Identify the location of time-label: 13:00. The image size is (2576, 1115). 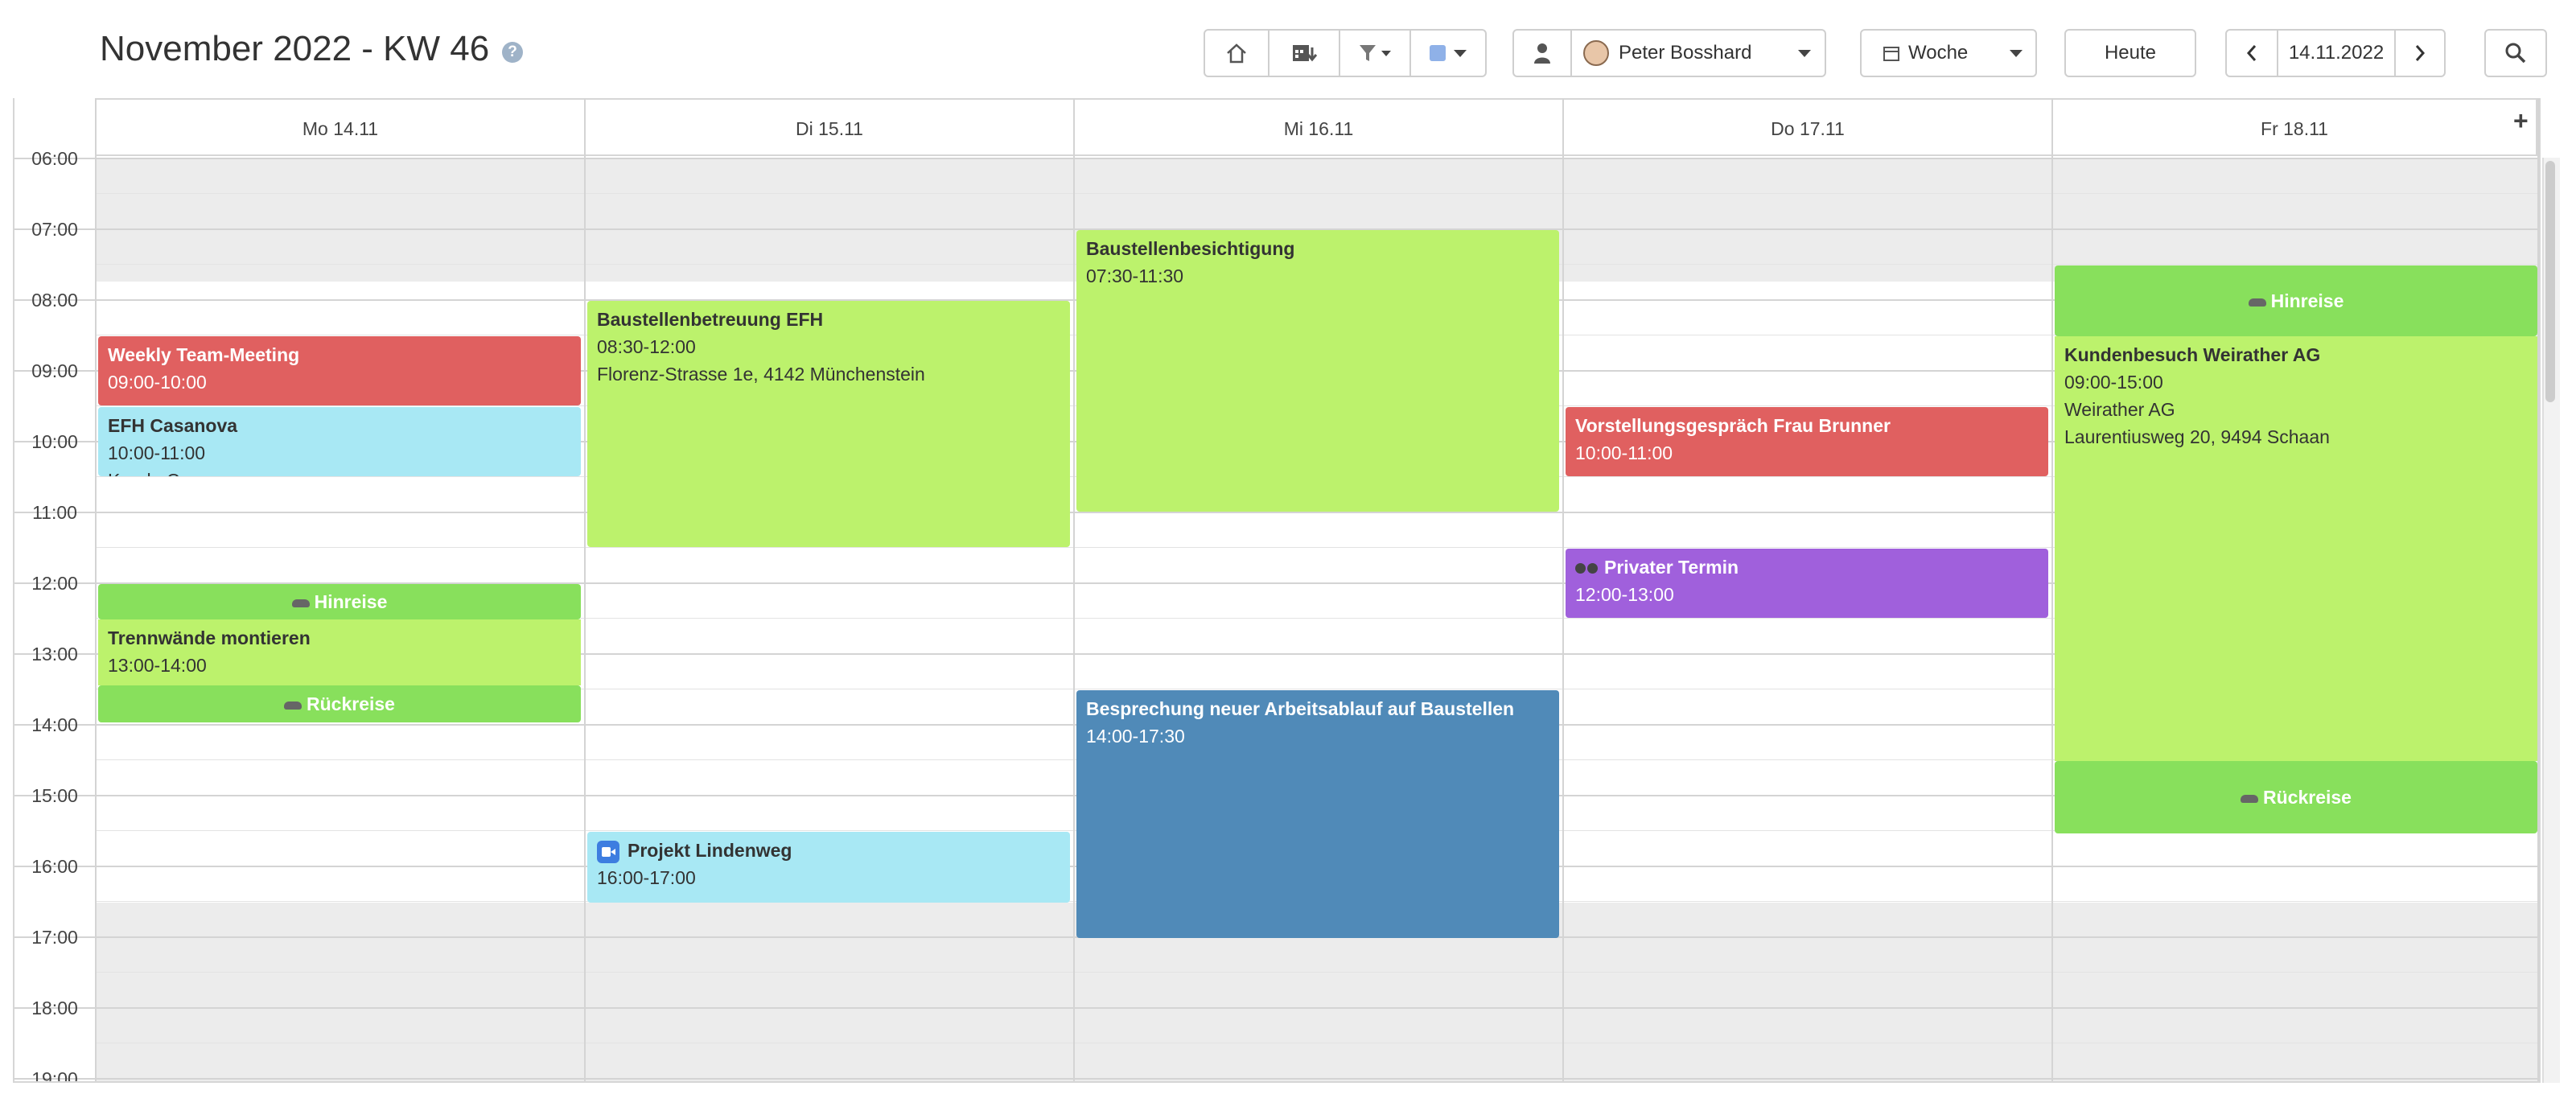
(54, 654).